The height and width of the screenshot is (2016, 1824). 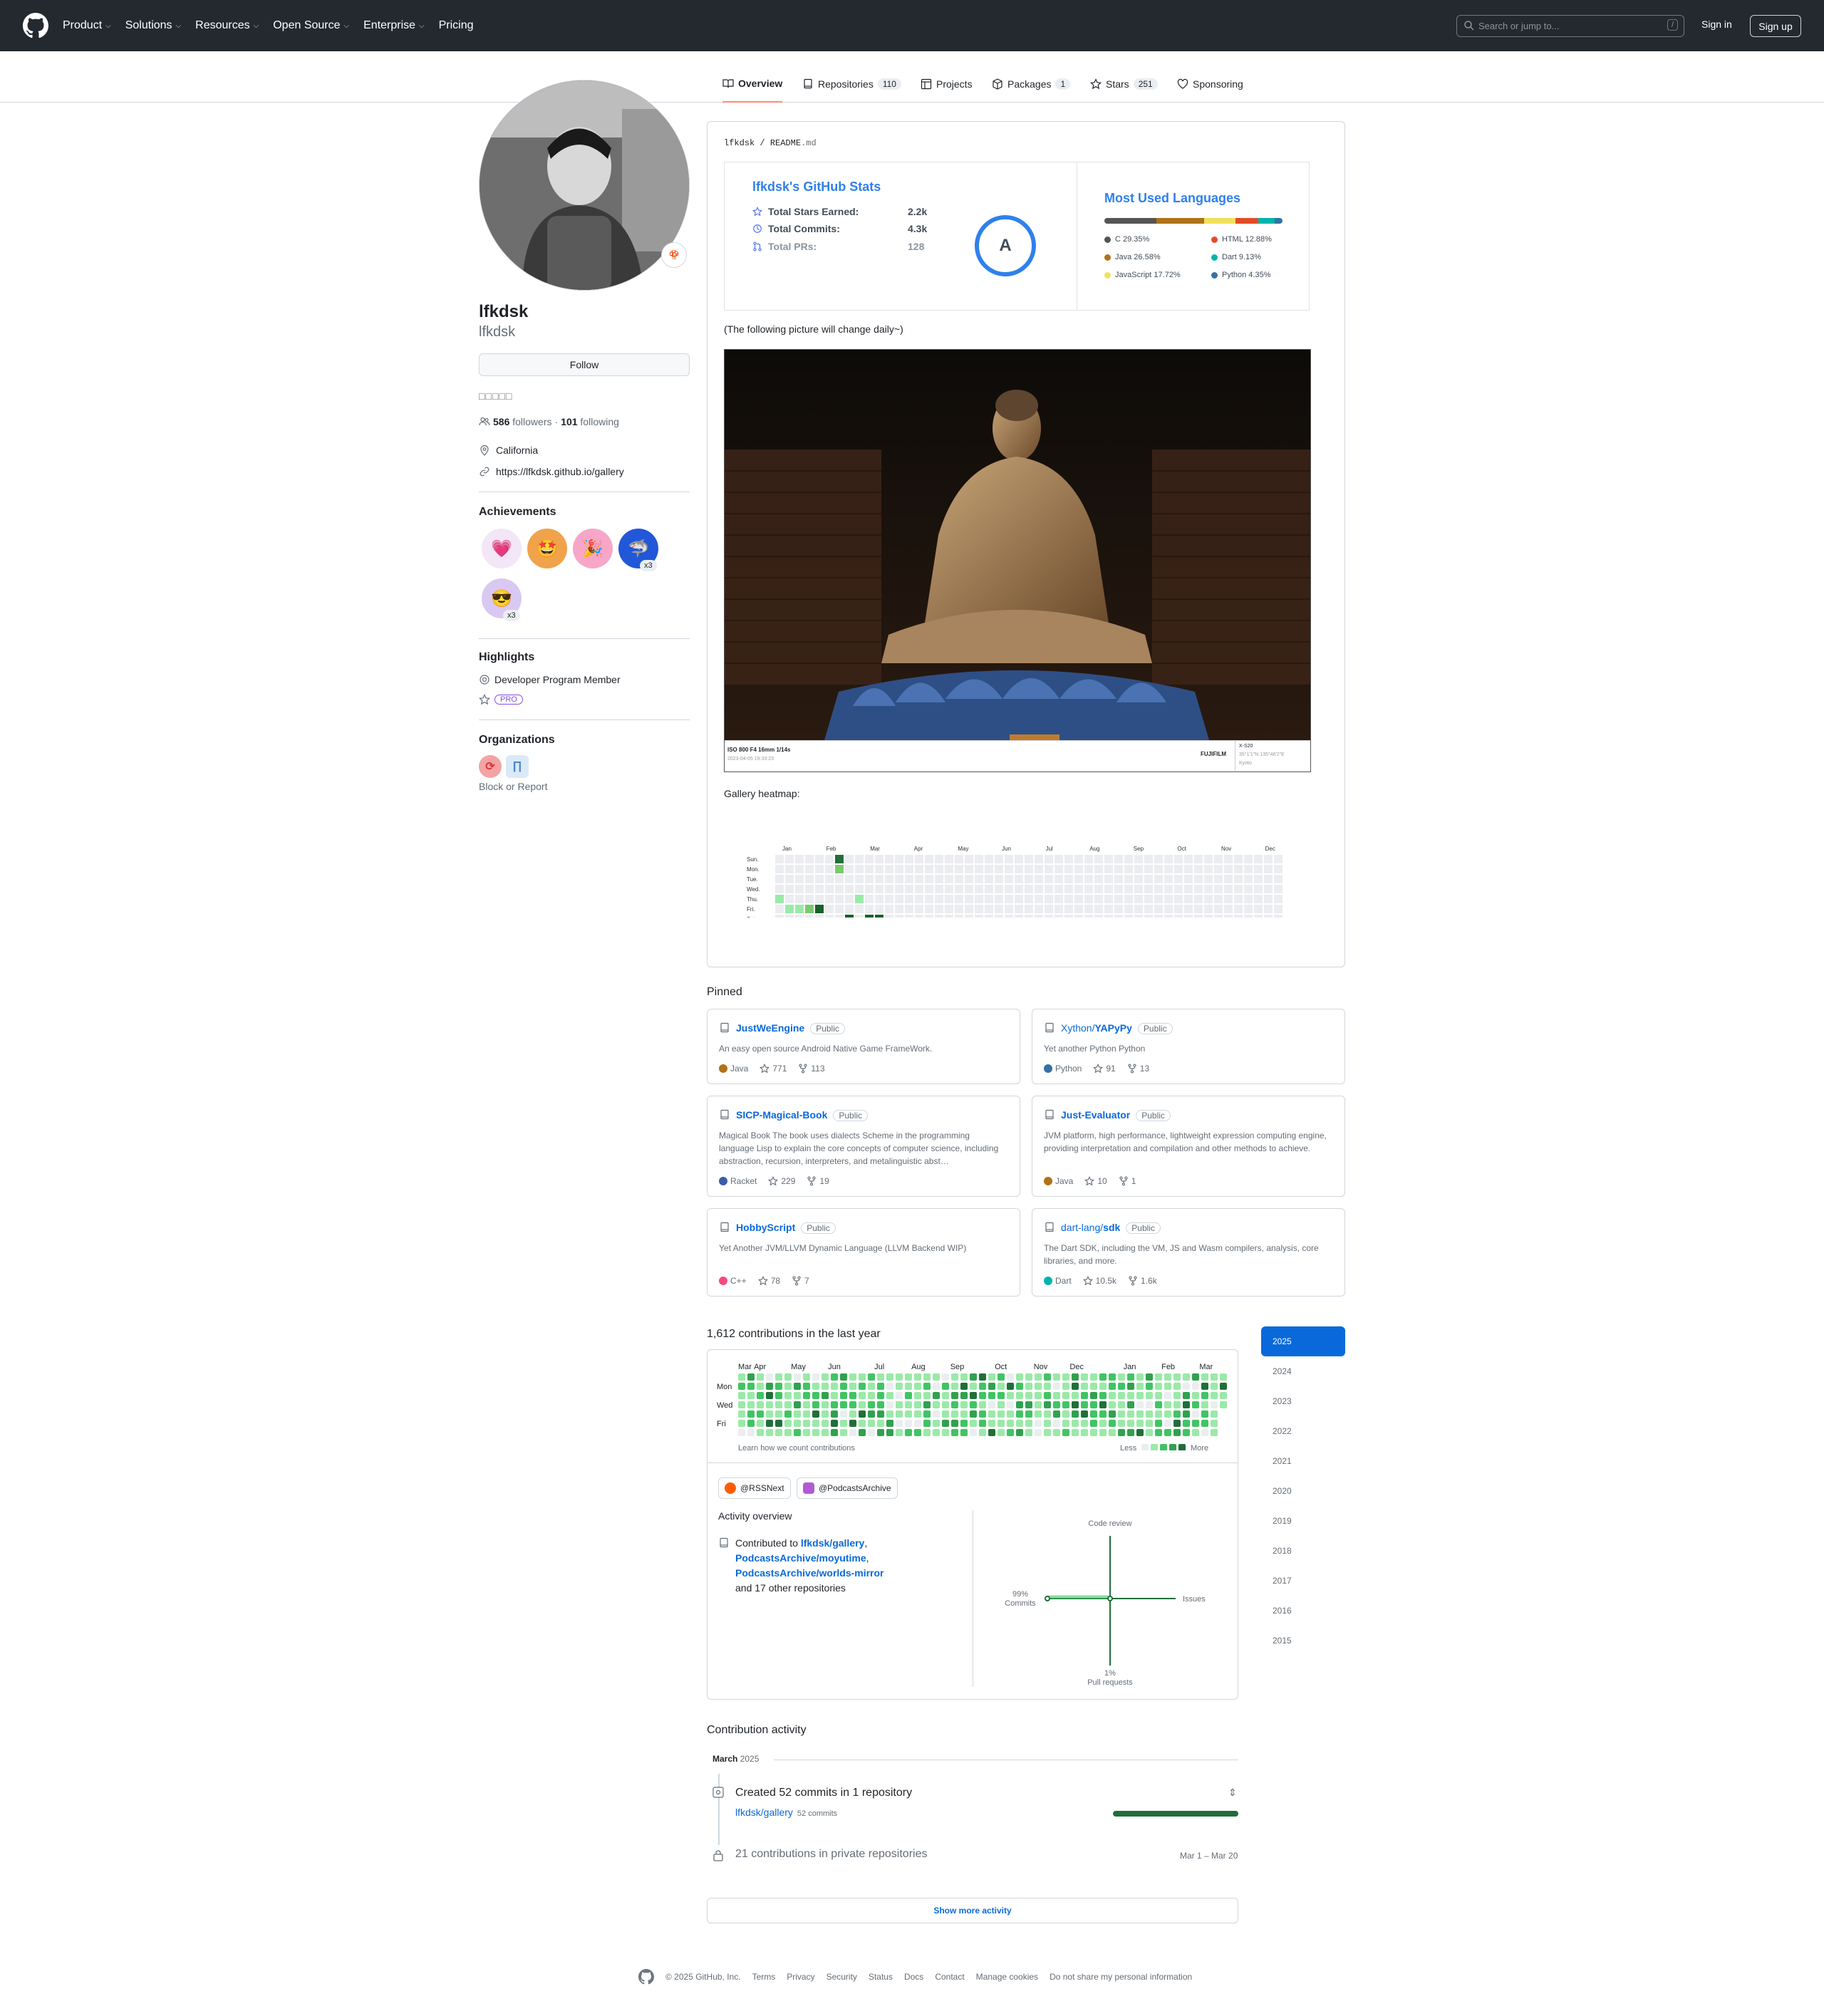 What do you see at coordinates (1138, 1069) in the screenshot?
I see `repo-forks: 13` at bounding box center [1138, 1069].